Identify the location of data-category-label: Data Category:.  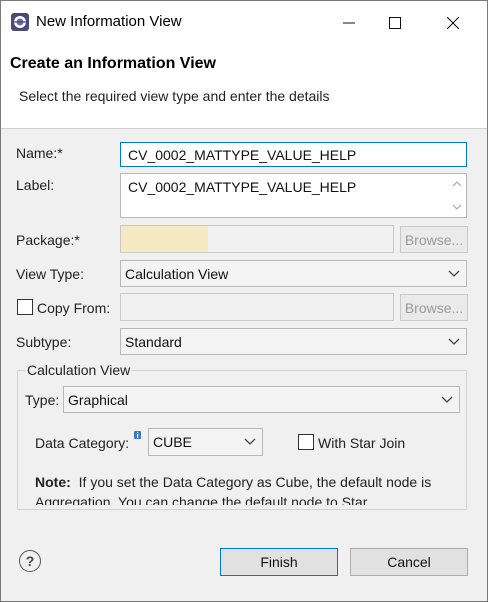
(82, 443).